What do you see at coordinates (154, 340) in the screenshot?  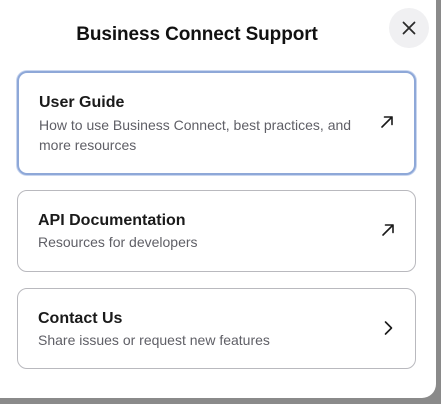 I see `contact-us-description: Share issues or request new features` at bounding box center [154, 340].